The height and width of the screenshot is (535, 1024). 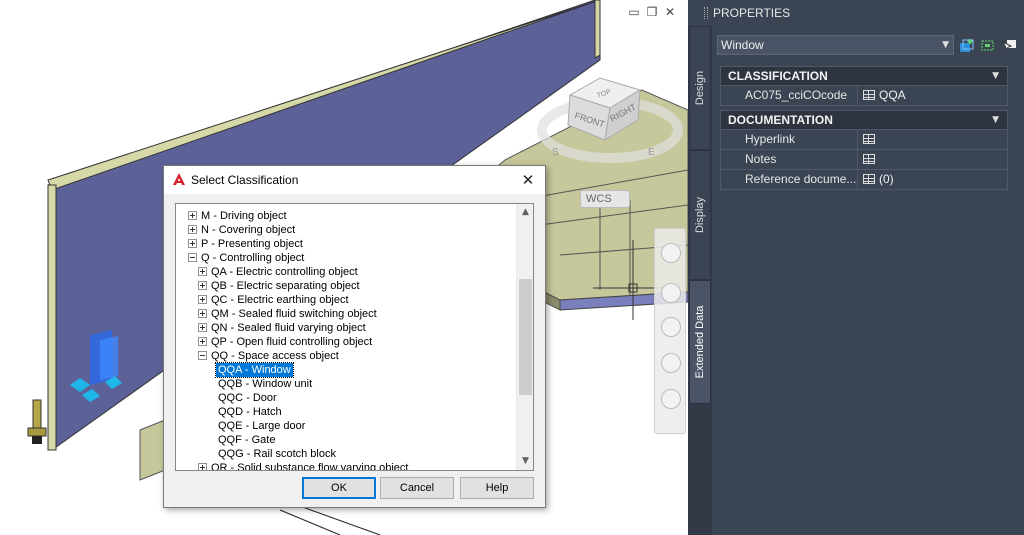 I want to click on tree-item-label: M - Driving object, so click(x=244, y=216).